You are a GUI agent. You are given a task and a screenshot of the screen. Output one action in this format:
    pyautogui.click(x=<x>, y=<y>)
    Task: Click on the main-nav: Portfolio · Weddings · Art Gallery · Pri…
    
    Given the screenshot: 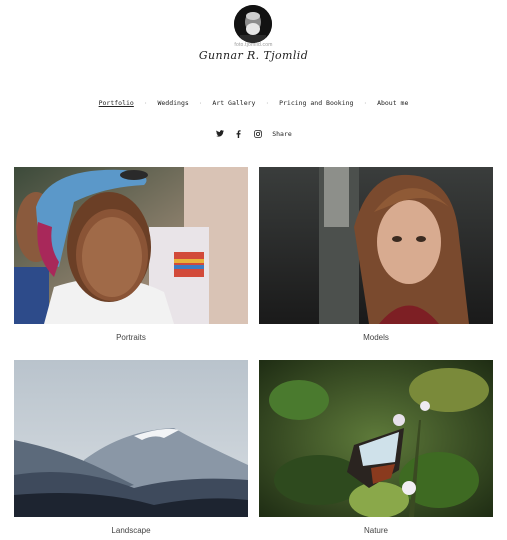 What is the action you would take?
    pyautogui.click(x=253, y=103)
    